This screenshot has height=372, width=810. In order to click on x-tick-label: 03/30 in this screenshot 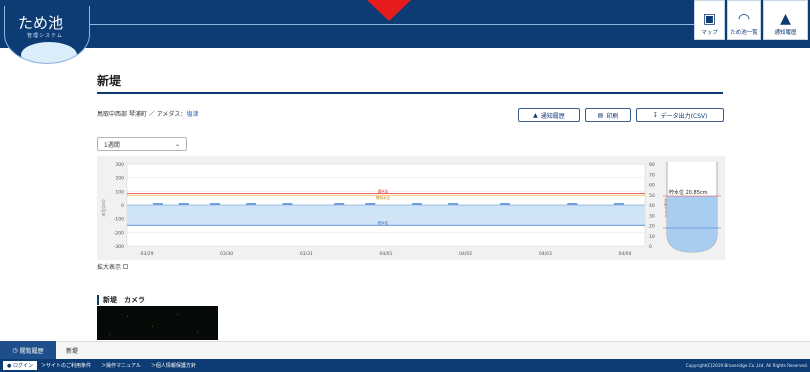, I will do `click(226, 254)`.